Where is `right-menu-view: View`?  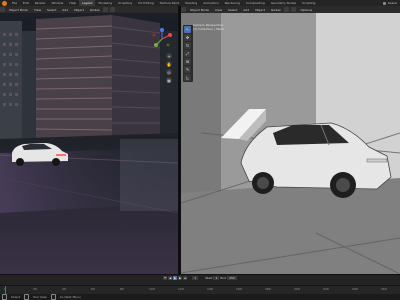 right-menu-view: View is located at coordinates (218, 10).